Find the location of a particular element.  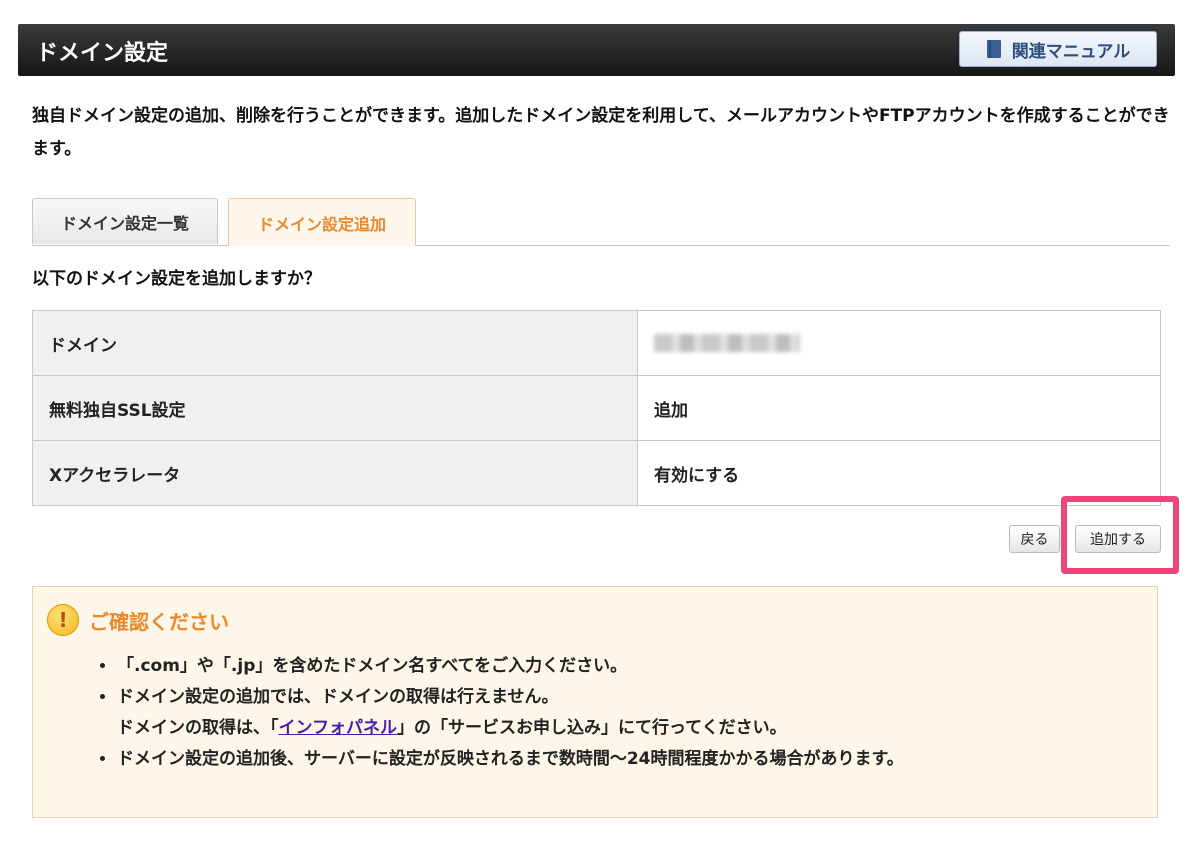

tab-domain-list: ドメイン設定一覧 is located at coordinates (125, 221).